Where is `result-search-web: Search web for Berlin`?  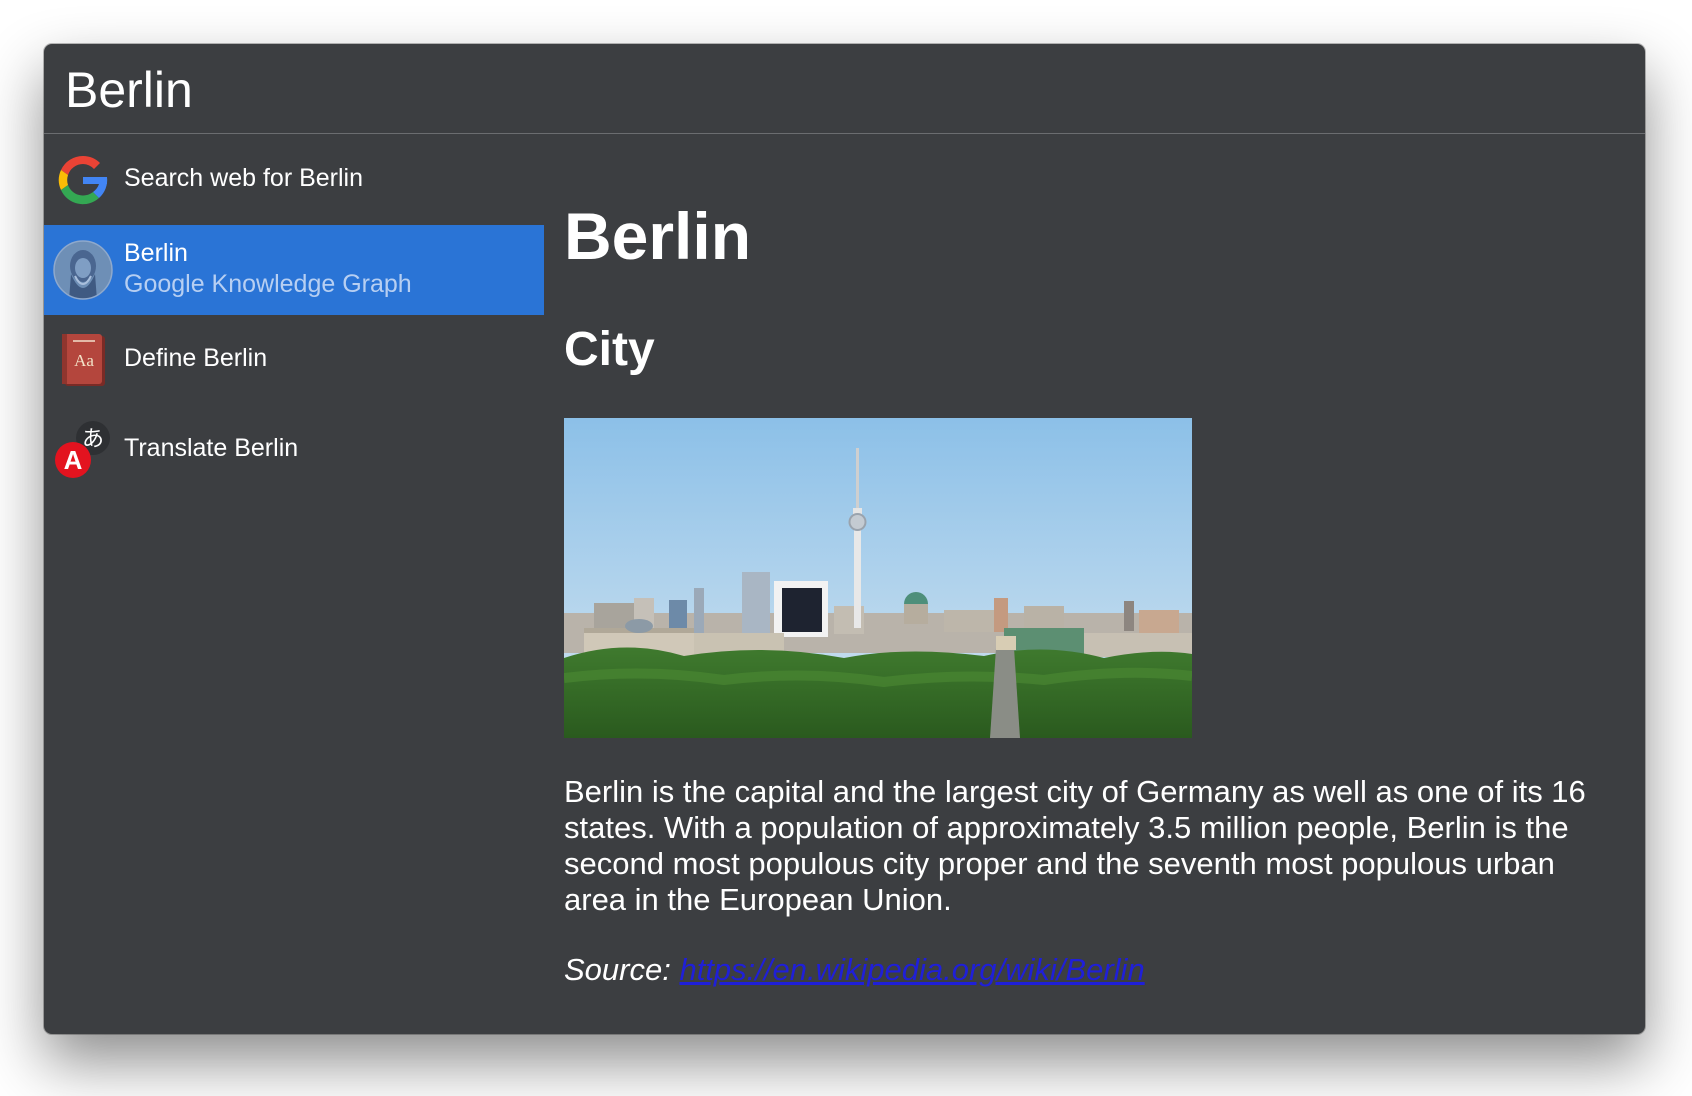 result-search-web: Search web for Berlin is located at coordinates (294, 180).